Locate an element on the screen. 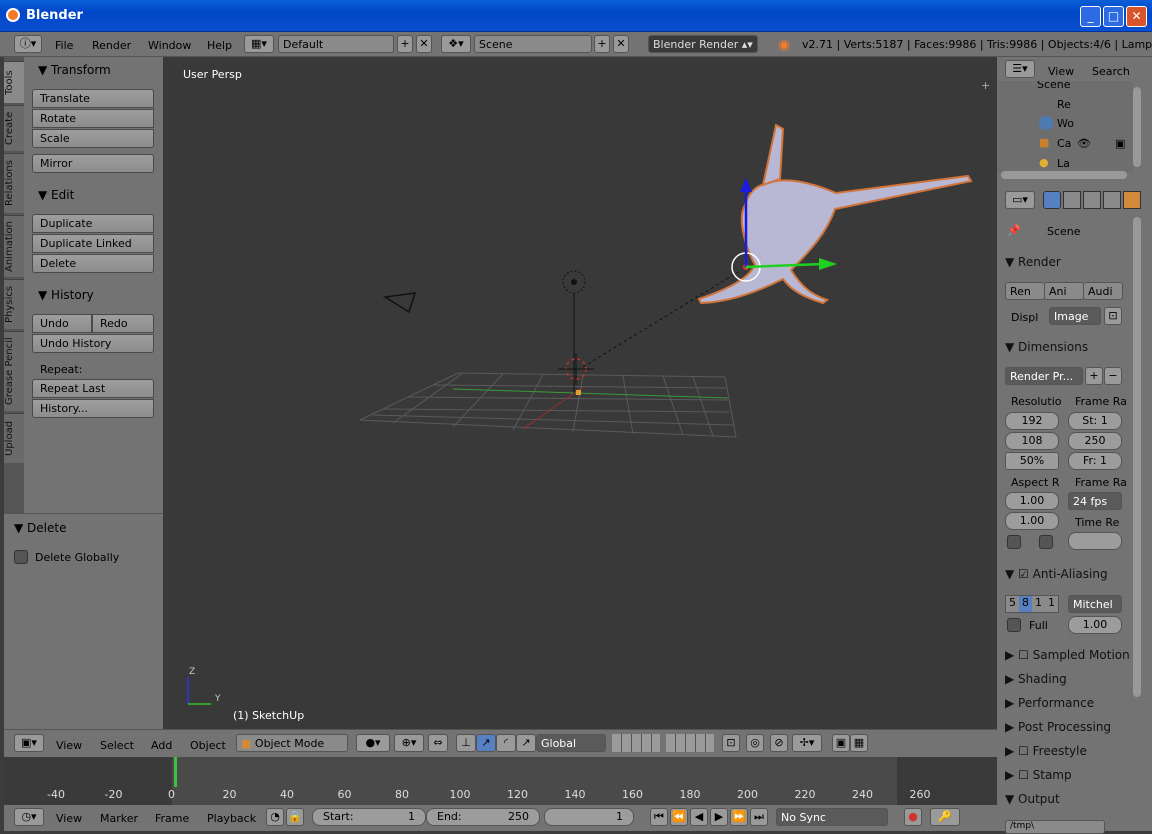 The image size is (1152, 834). render-animation-button: Ani is located at coordinates (1064, 291).